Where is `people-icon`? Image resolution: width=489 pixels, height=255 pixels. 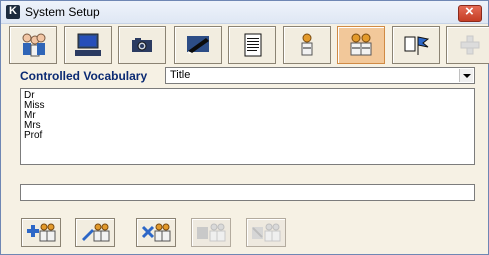
people-icon is located at coordinates (34, 45).